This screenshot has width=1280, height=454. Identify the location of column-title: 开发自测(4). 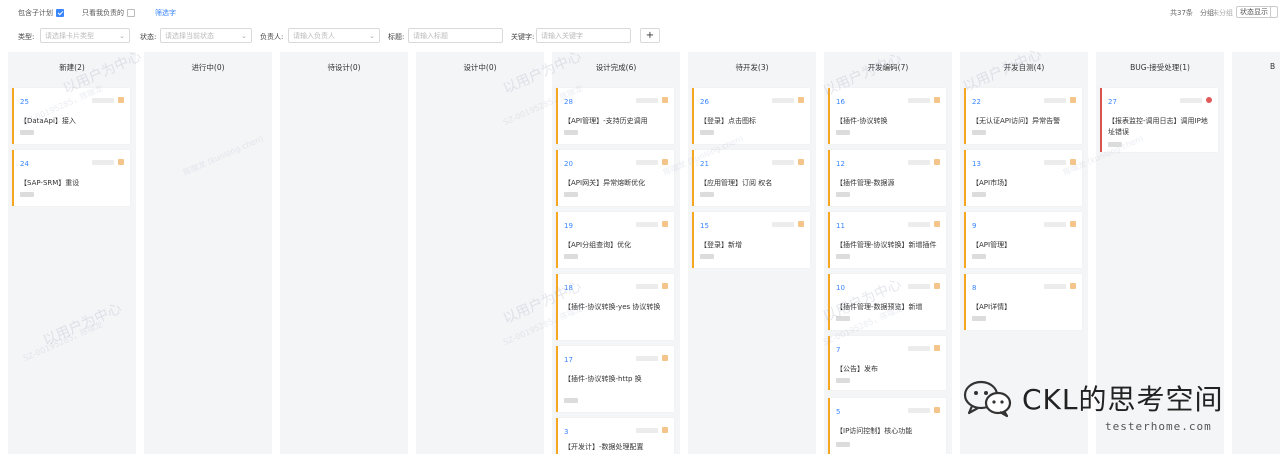
(1024, 67).